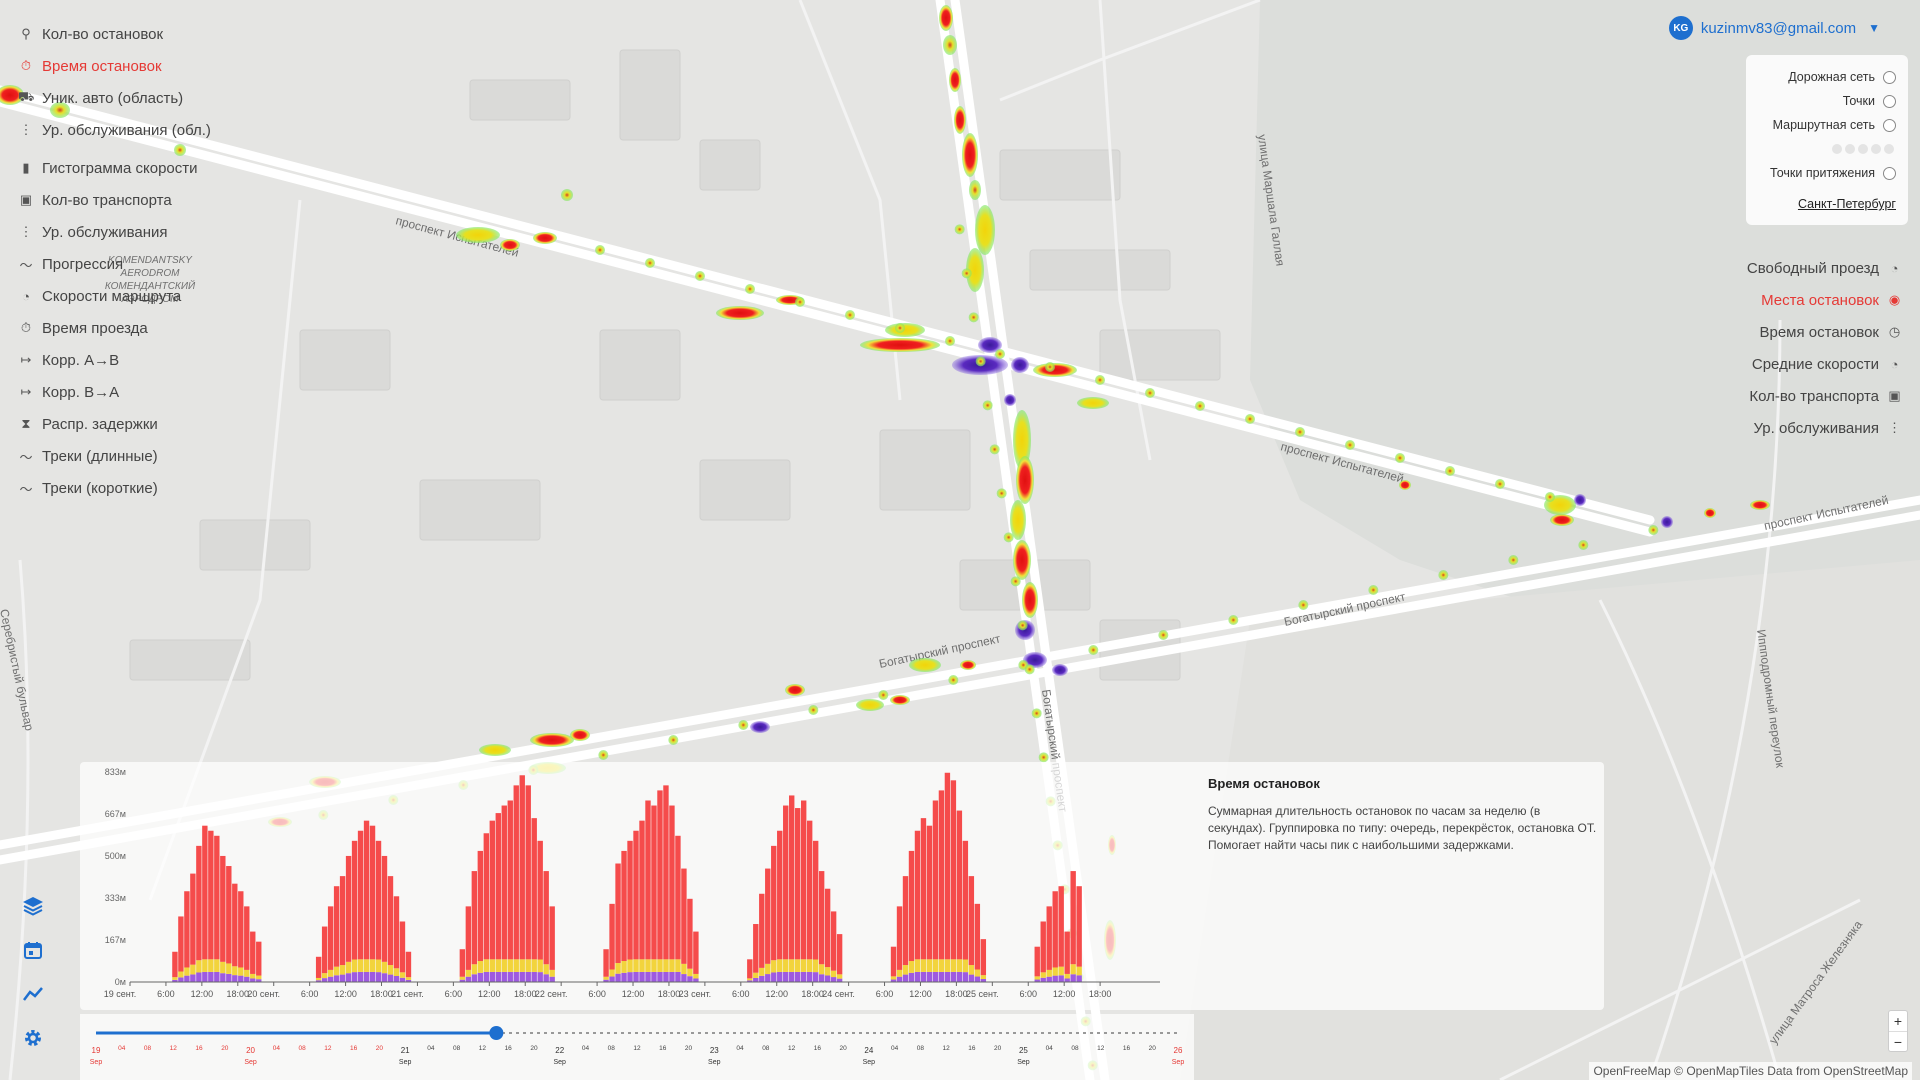  I want to click on mode-item-2: Места остановок ◉, so click(1802, 300).